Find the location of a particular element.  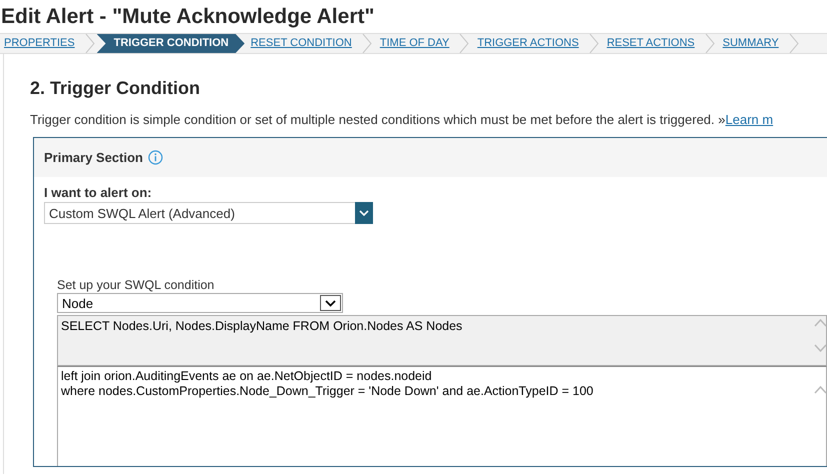

wizard-step: TIME OF DAY is located at coordinates (415, 43).